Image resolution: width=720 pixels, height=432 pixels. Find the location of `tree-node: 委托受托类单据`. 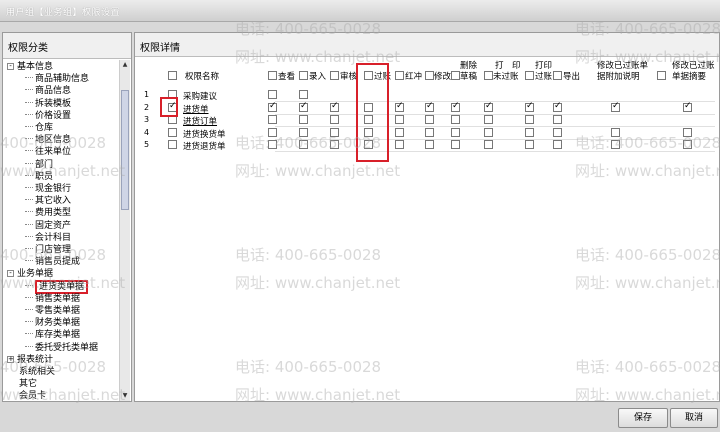

tree-node: 委托受托类单据 is located at coordinates (61, 348).